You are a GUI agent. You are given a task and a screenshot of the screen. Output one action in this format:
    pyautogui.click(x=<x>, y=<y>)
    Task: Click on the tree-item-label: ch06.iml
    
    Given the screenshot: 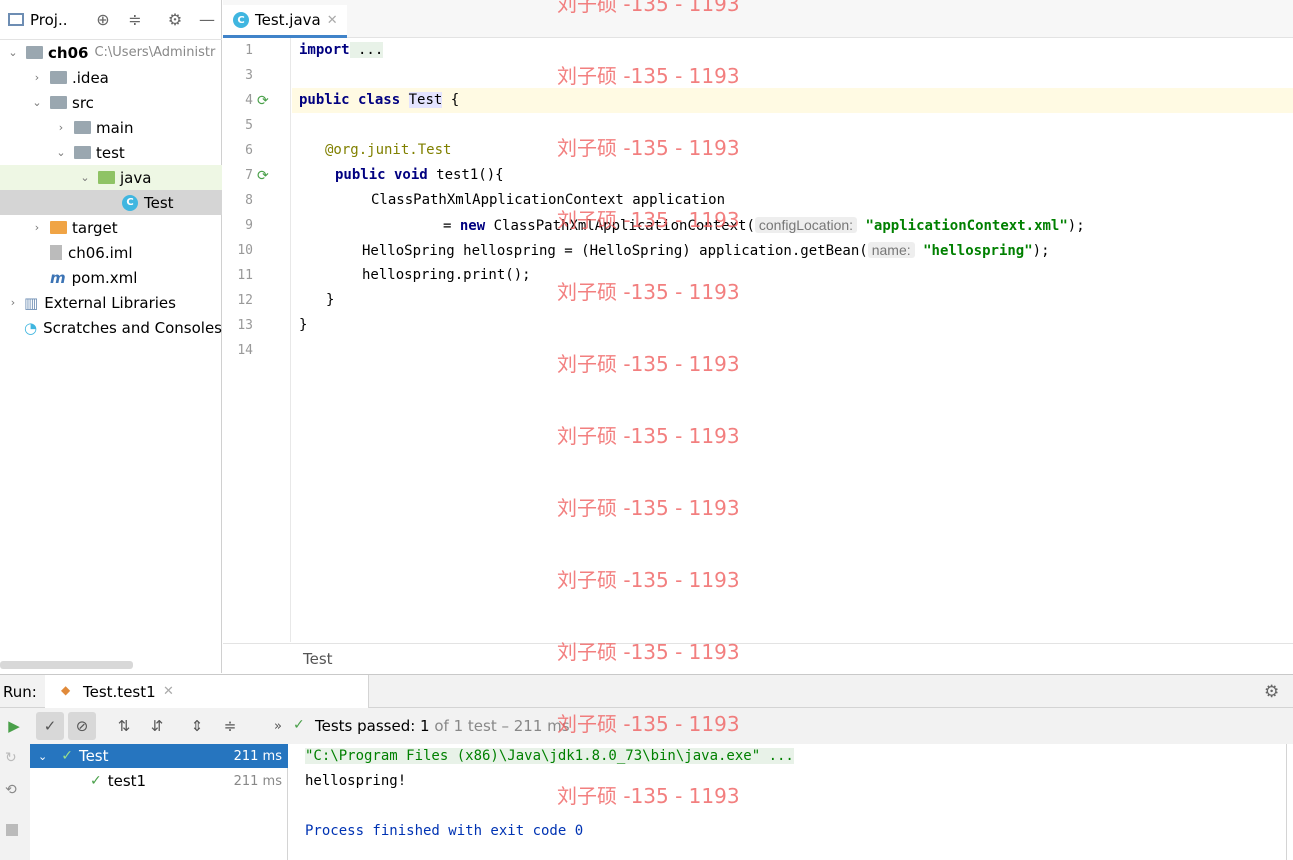 What is the action you would take?
    pyautogui.click(x=100, y=252)
    